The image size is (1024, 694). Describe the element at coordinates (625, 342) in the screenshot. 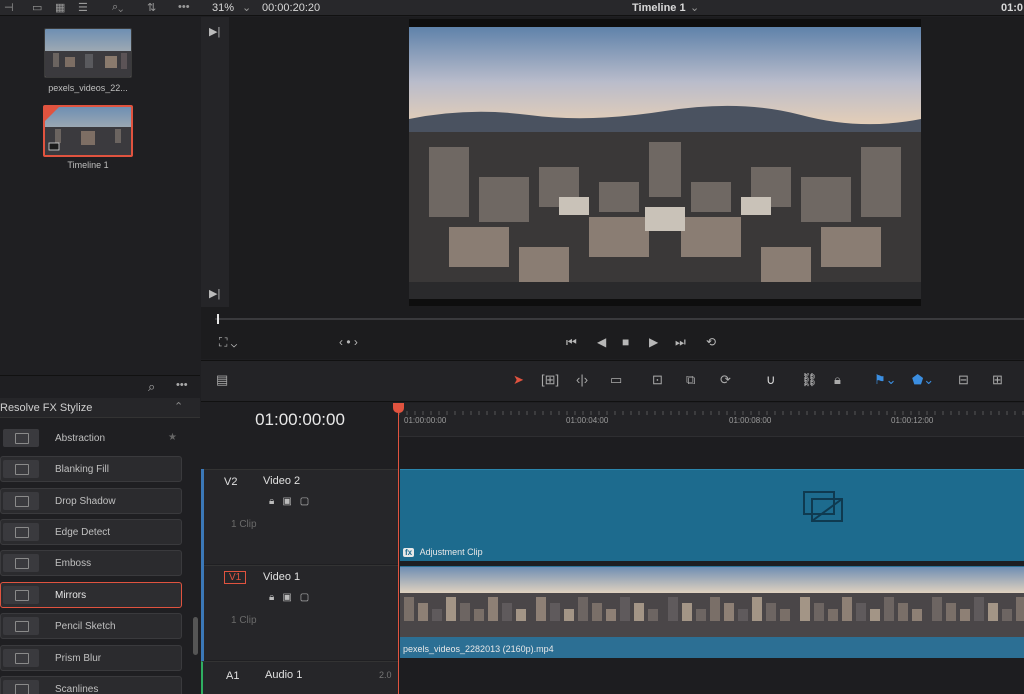

I see `stop-icon: ■` at that location.